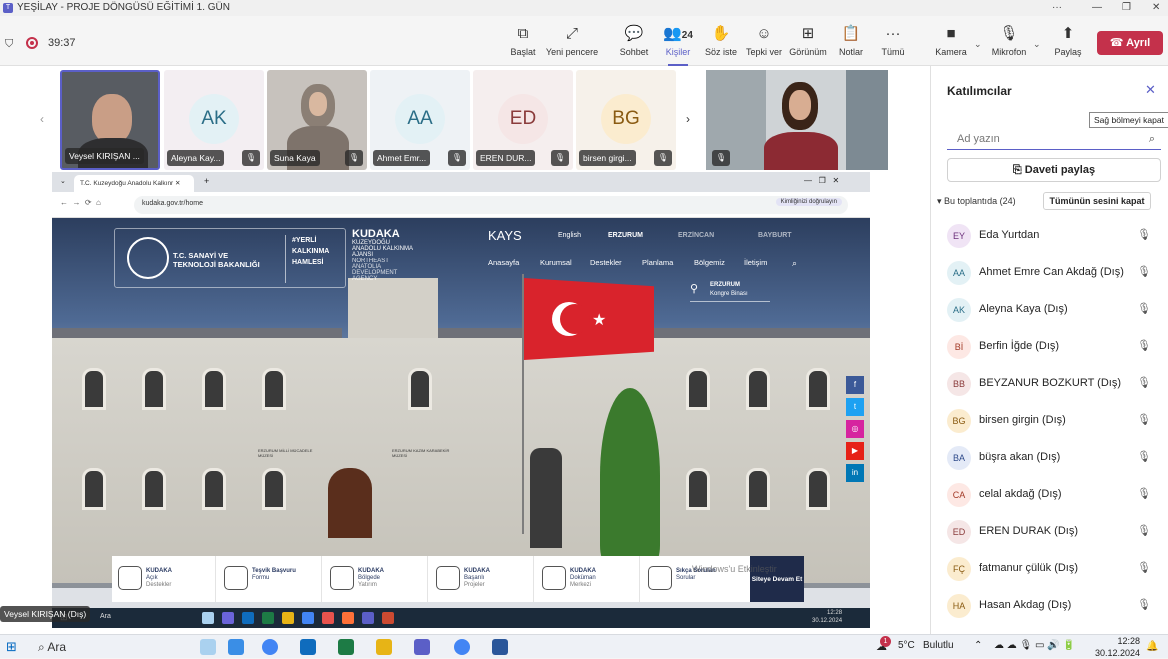  Describe the element at coordinates (1052, 532) in the screenshot. I see `participant-row: ED EREN DURAK (Dış) 🎙` at that location.